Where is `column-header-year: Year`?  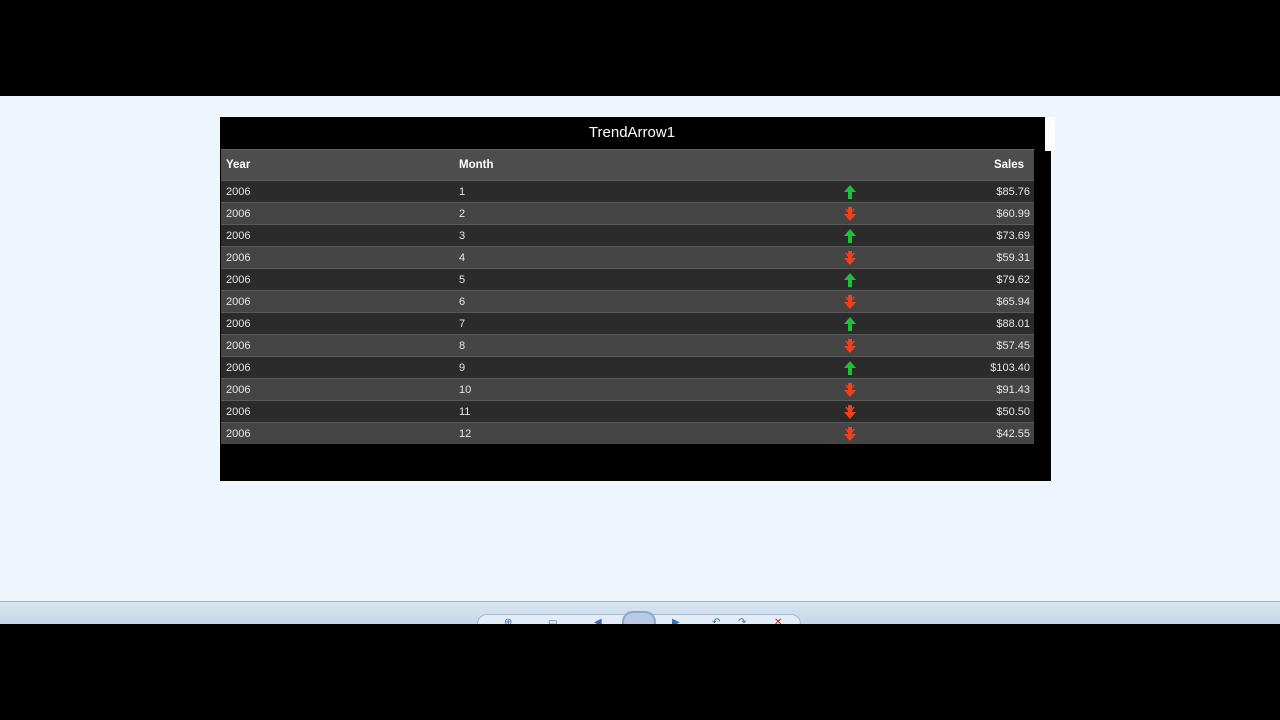
column-header-year: Year is located at coordinates (337, 165).